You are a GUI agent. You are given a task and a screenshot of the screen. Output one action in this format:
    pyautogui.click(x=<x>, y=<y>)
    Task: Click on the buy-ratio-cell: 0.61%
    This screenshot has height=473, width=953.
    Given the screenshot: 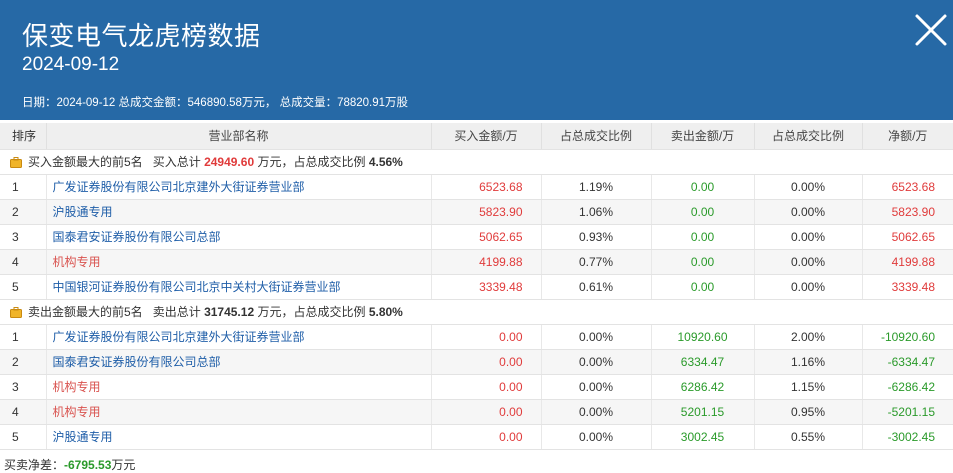 What is the action you would take?
    pyautogui.click(x=596, y=287)
    